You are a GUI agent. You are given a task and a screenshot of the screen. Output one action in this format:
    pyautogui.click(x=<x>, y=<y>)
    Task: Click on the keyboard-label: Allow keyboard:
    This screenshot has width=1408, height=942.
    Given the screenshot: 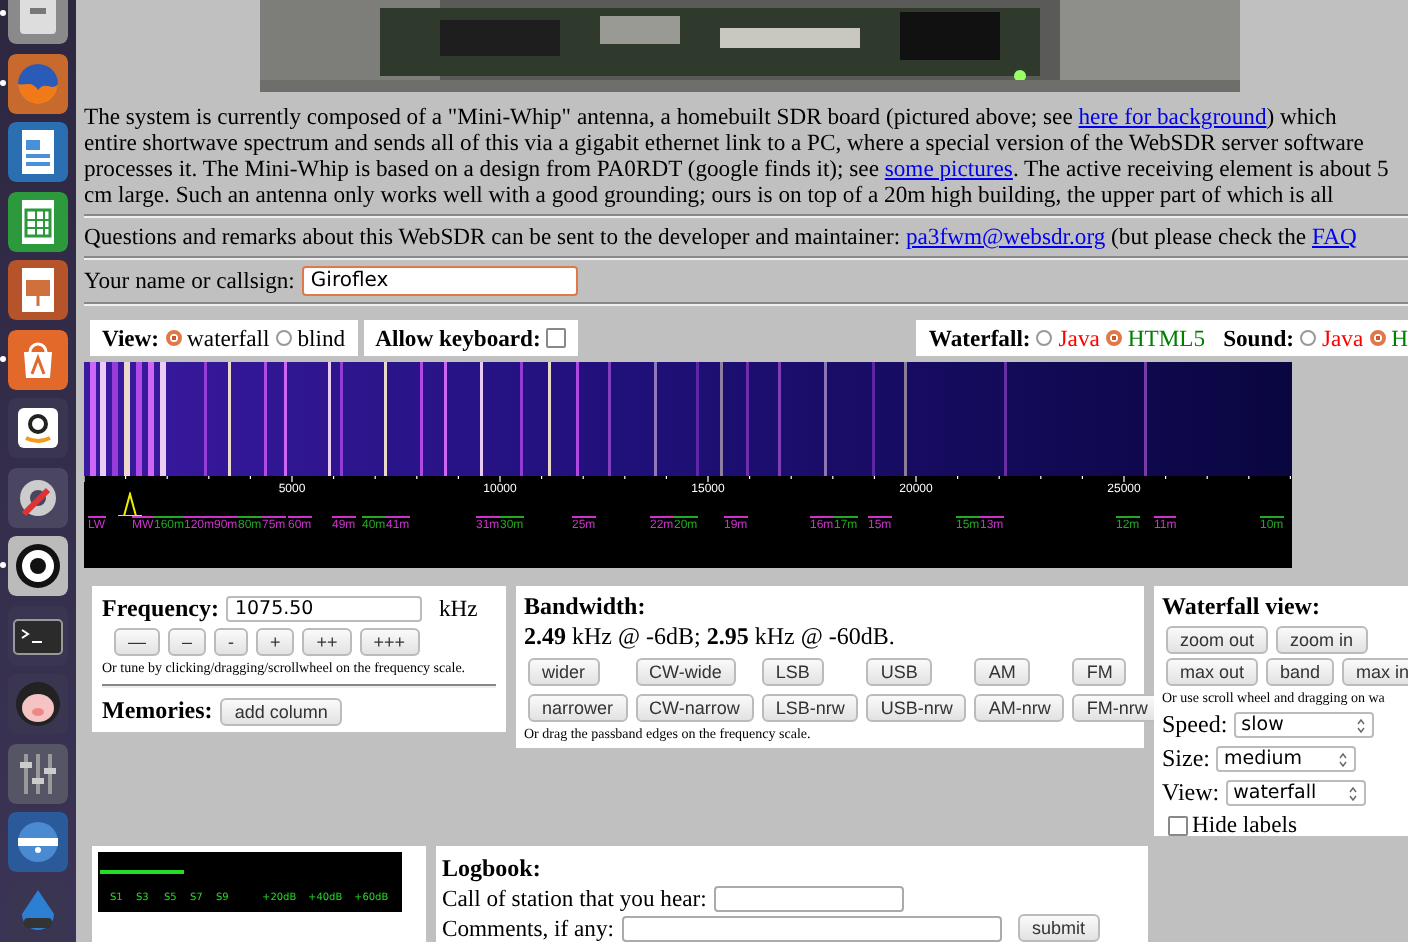 What is the action you would take?
    pyautogui.click(x=458, y=338)
    